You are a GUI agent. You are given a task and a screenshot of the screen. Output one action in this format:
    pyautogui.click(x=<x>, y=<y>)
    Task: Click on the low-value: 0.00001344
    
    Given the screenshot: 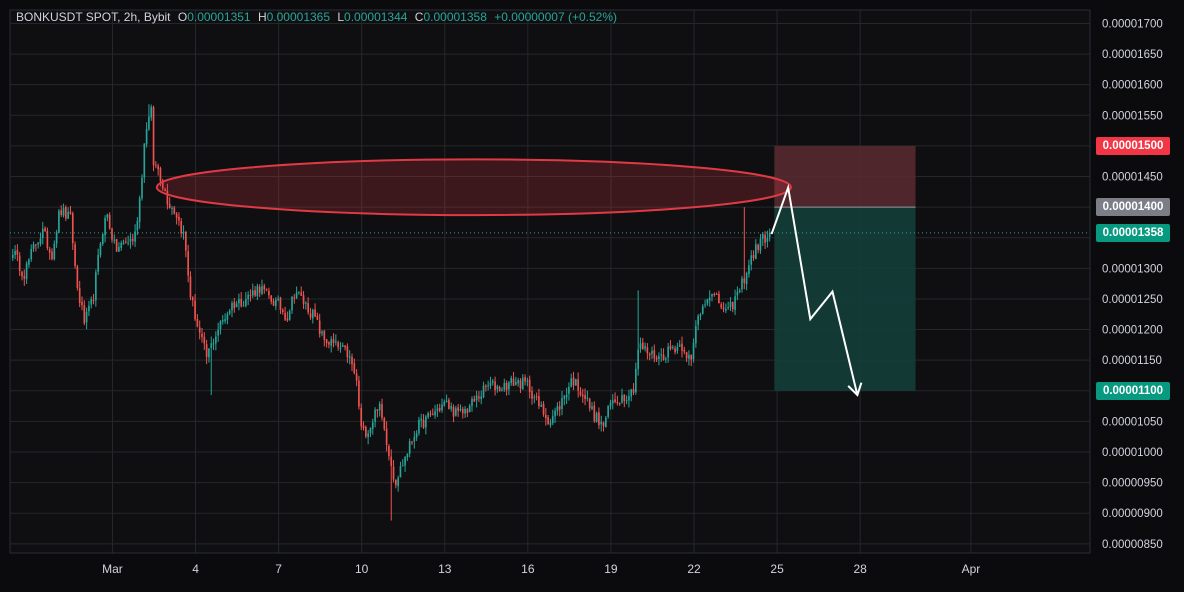 What is the action you would take?
    pyautogui.click(x=376, y=17)
    